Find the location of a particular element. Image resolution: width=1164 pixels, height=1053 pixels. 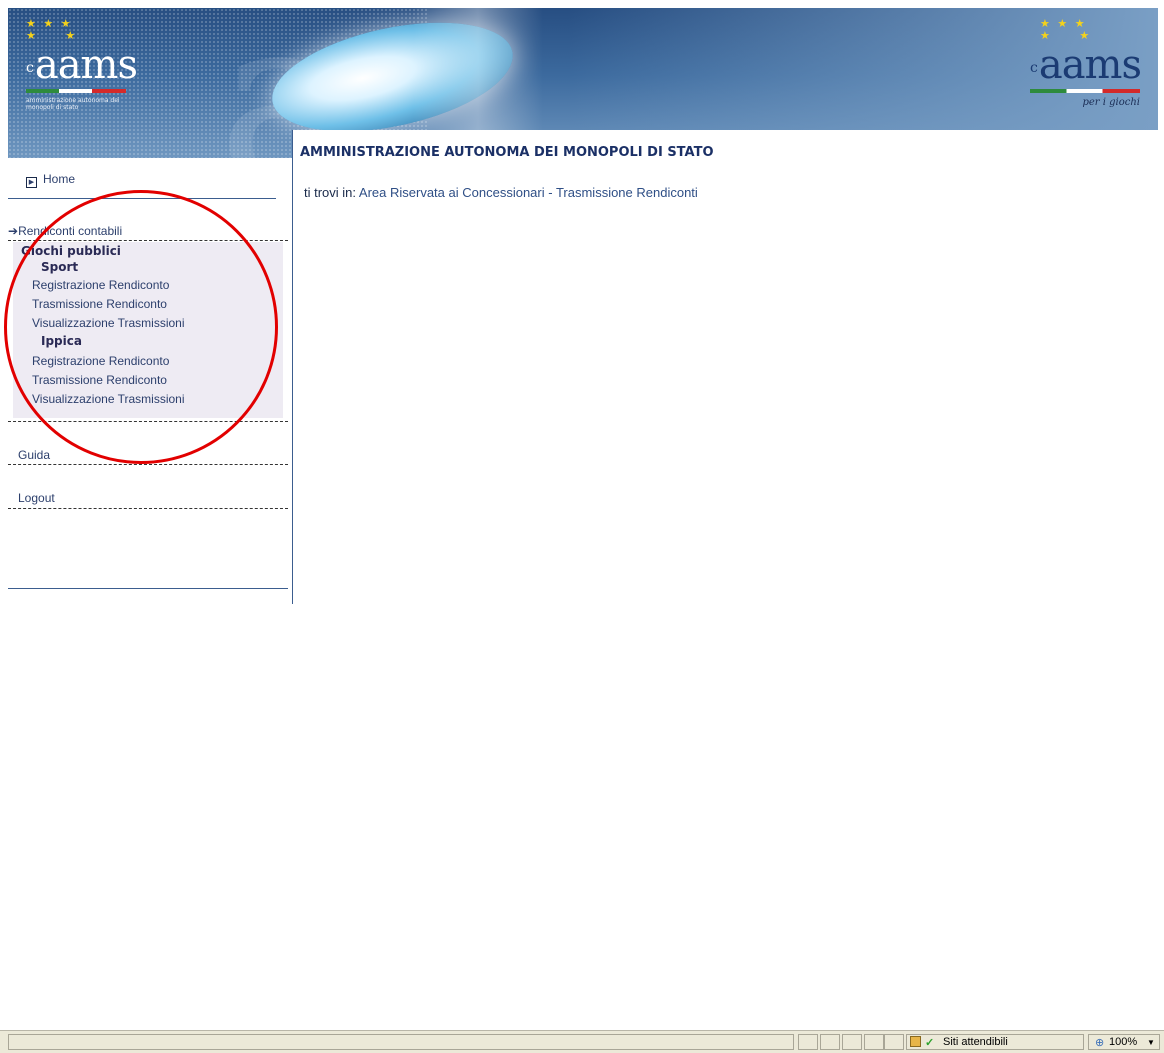

divider is located at coordinates (148, 588).